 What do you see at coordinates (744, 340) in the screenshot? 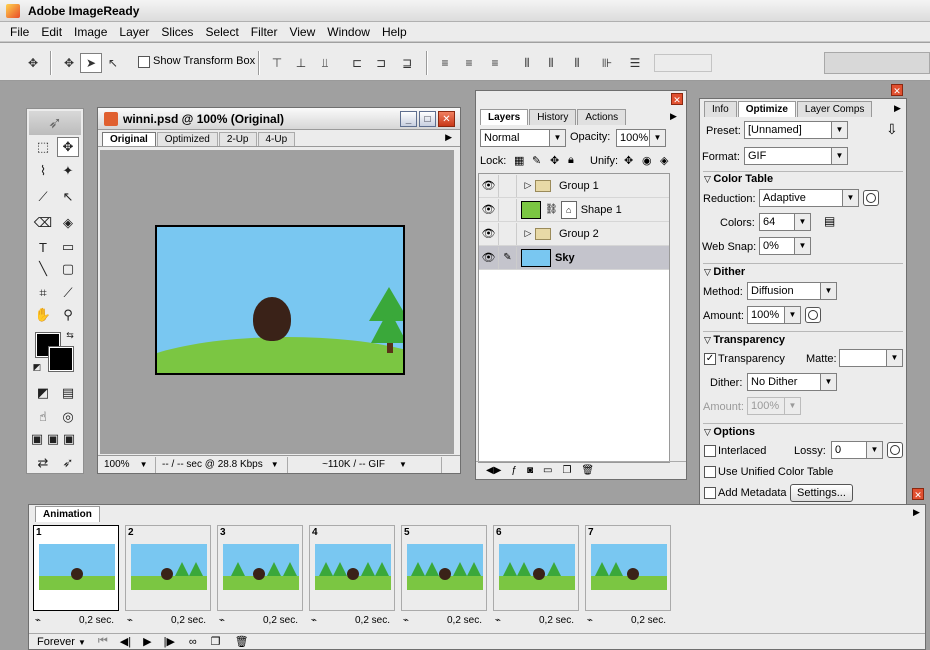
I see `transparency-section-header: Transparency` at bounding box center [744, 340].